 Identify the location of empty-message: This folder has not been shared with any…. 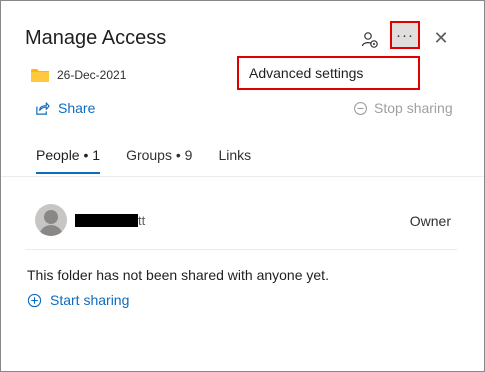
(178, 275).